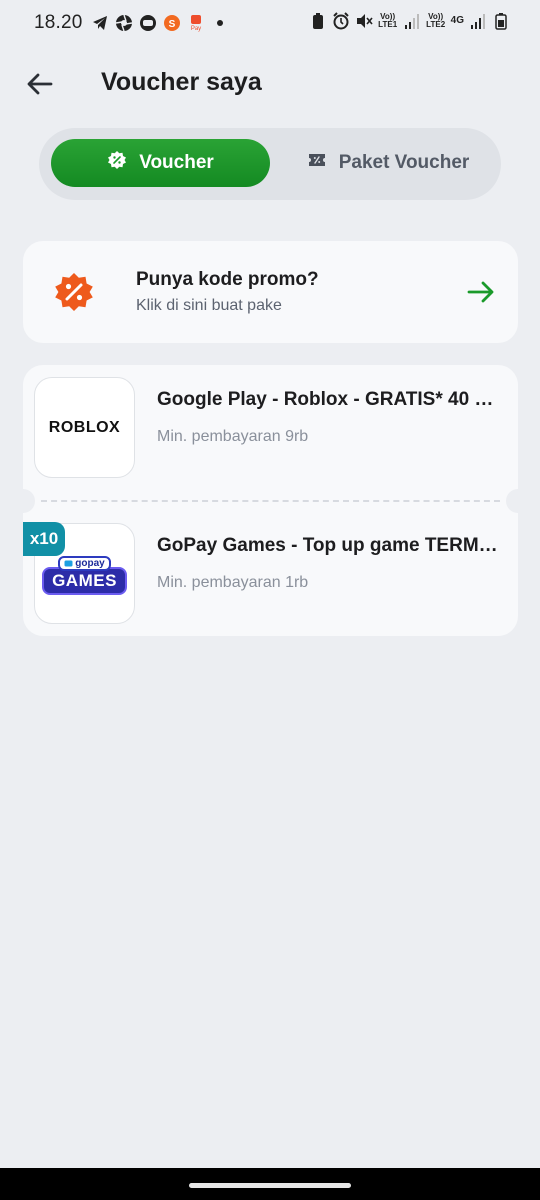  I want to click on tab-voucher: Voucher, so click(160, 163).